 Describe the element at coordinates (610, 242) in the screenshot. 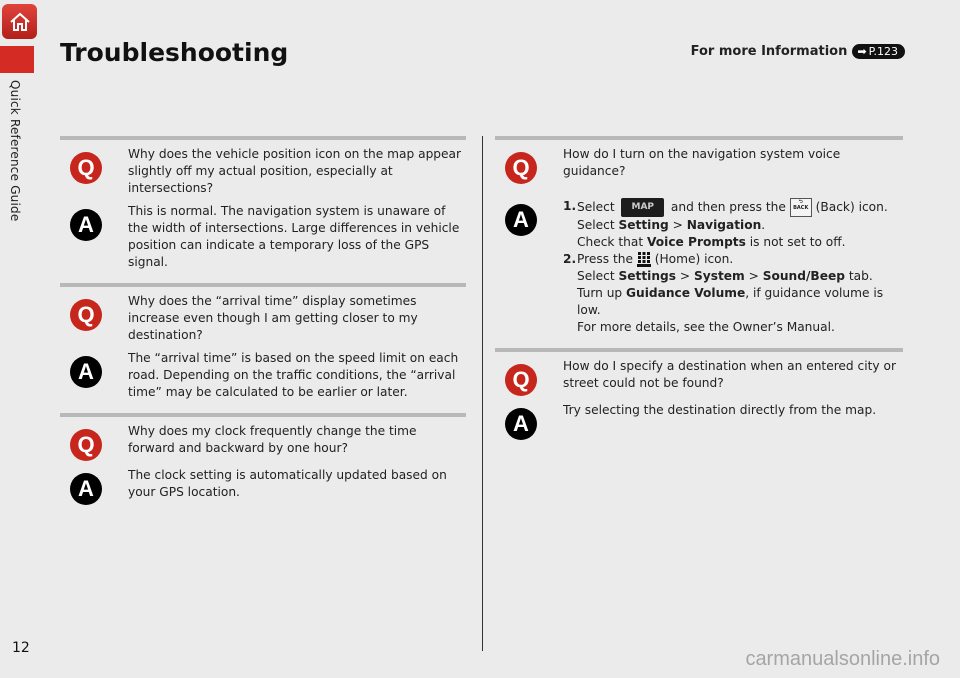

I see `text: Check that` at that location.